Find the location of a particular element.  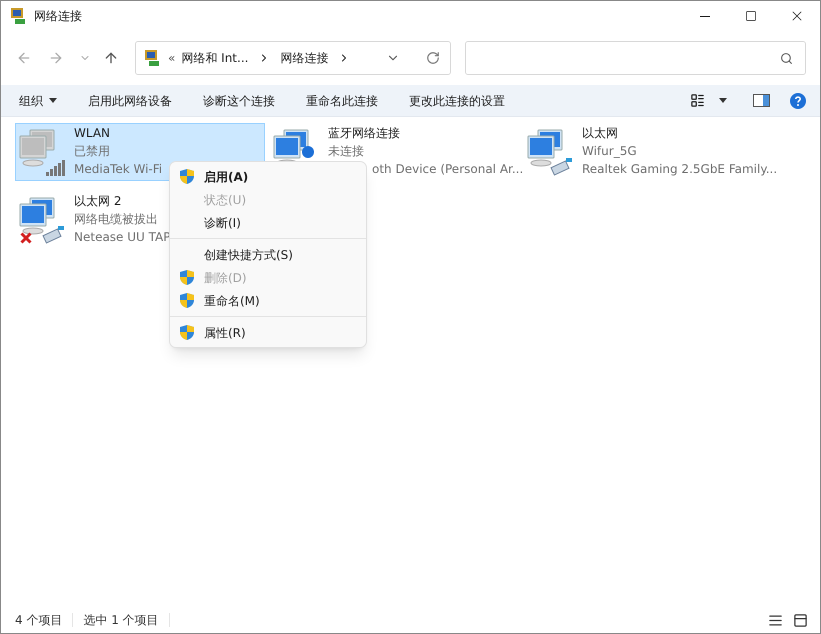

connection-device: MediaTek Wi-Fi is located at coordinates (118, 169).